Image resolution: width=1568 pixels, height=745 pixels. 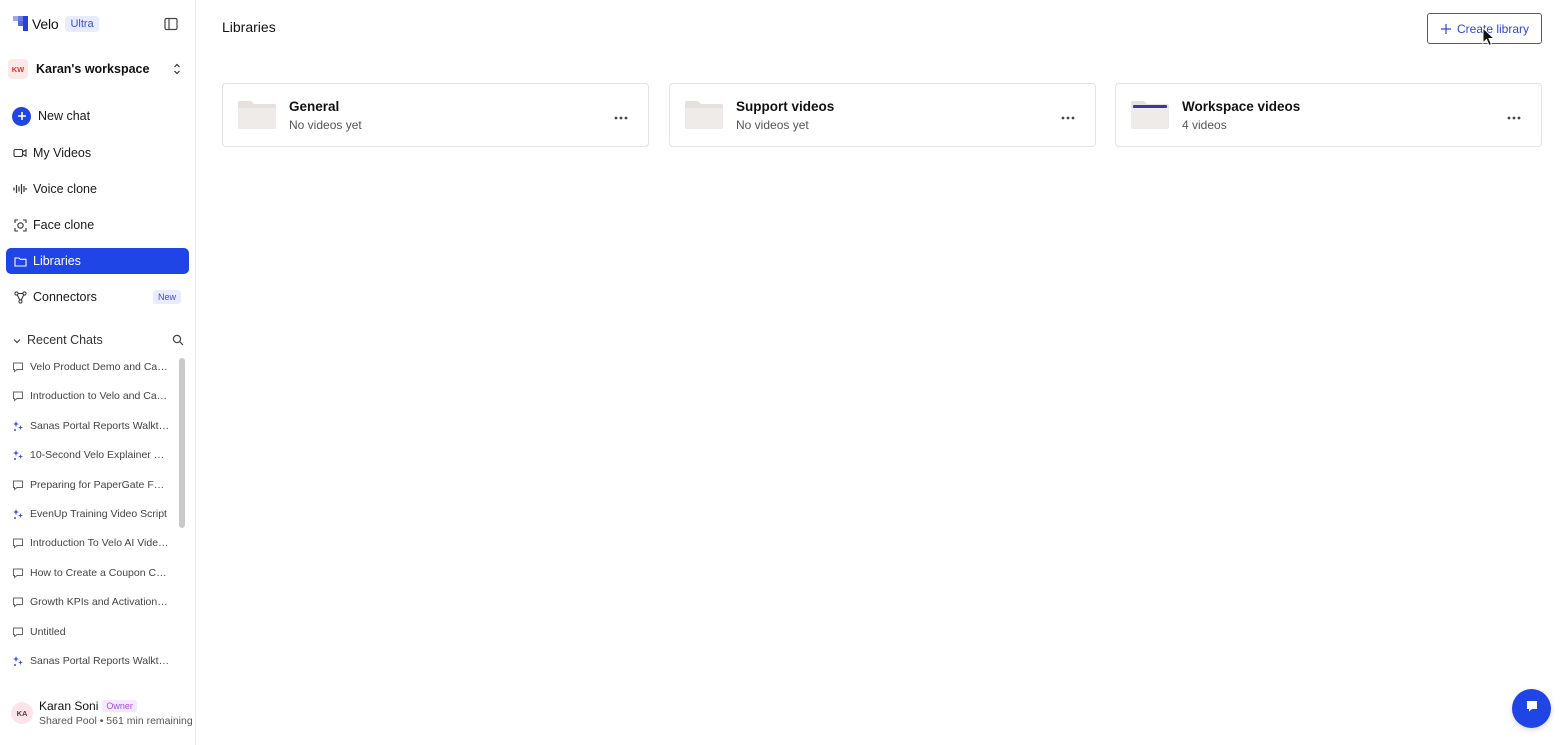 What do you see at coordinates (116, 721) in the screenshot?
I see `usage-text: Shared Pool • 561 min remaining` at bounding box center [116, 721].